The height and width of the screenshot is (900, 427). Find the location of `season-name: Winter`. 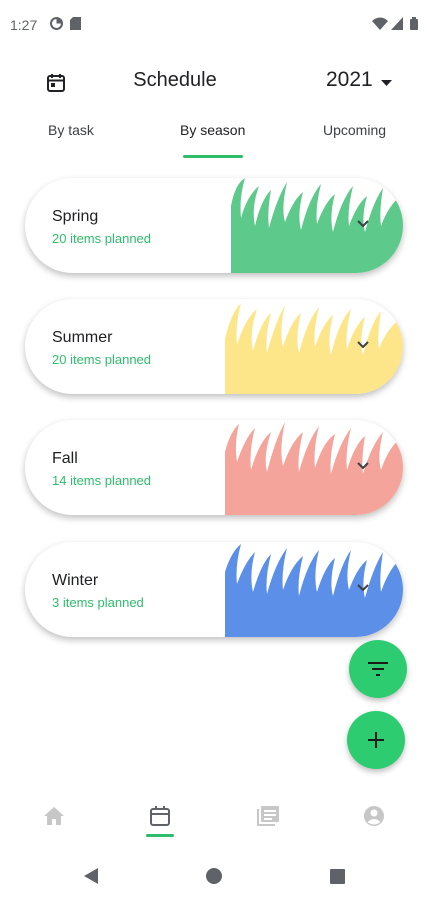

season-name: Winter is located at coordinates (75, 580).